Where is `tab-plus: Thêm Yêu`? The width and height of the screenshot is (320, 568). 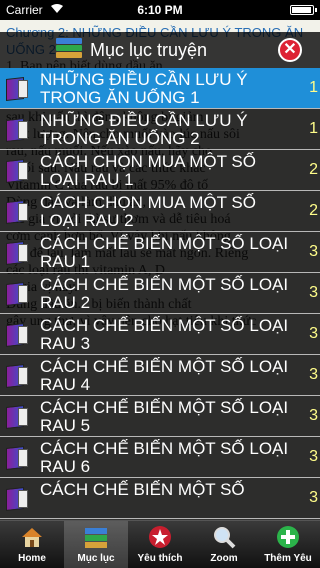
tab-plus: Thêm Yêu is located at coordinates (288, 544).